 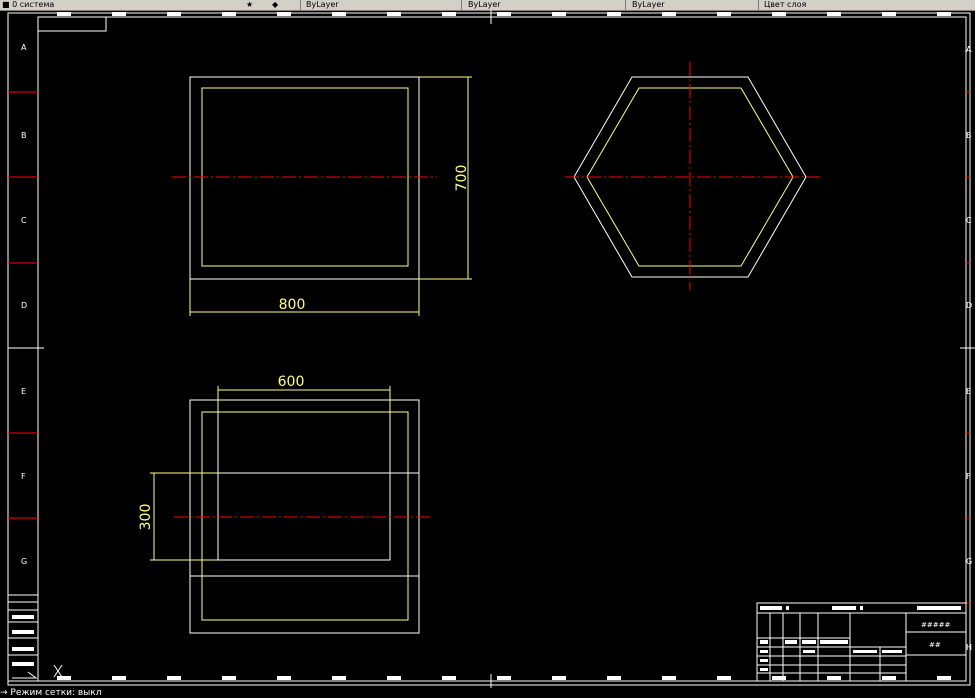 What do you see at coordinates (291, 382) in the screenshot?
I see `dimension-text-600: 600` at bounding box center [291, 382].